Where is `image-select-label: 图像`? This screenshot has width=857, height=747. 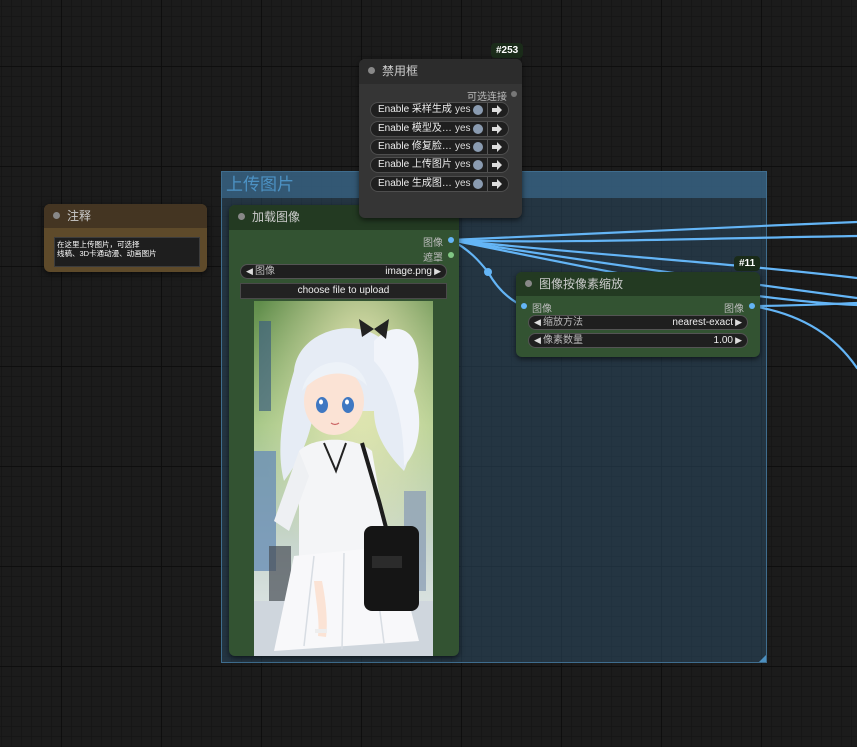 image-select-label: 图像 is located at coordinates (265, 271).